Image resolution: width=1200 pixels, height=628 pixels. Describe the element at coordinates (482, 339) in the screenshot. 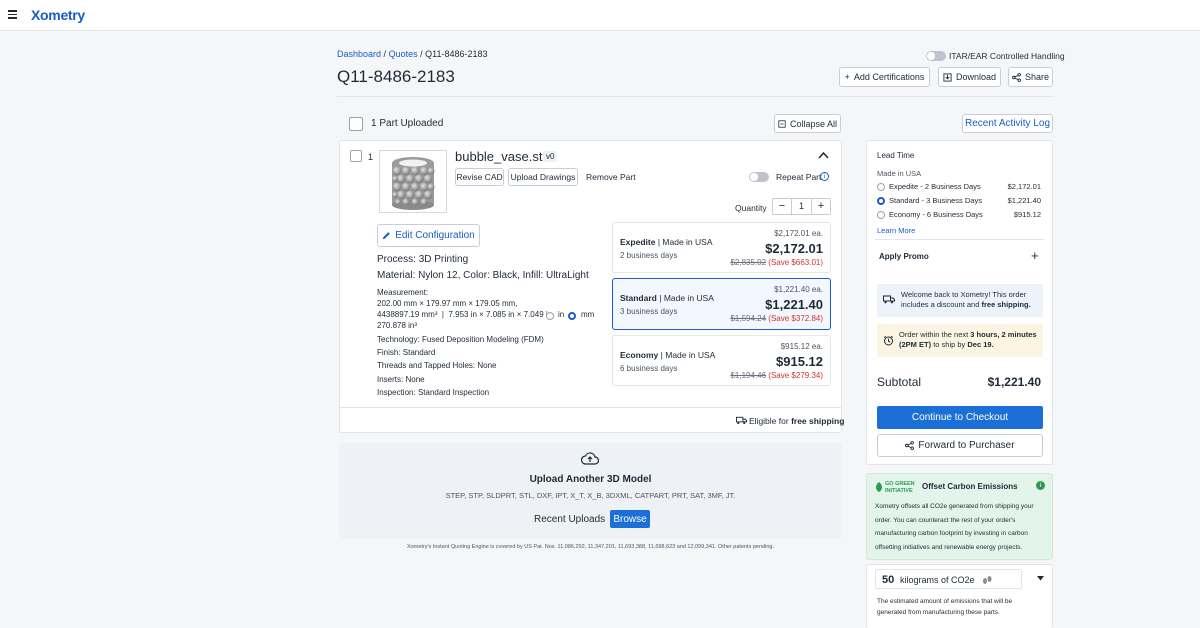

I see `technology-value: Fused Deposition Modeling (FDM)` at that location.